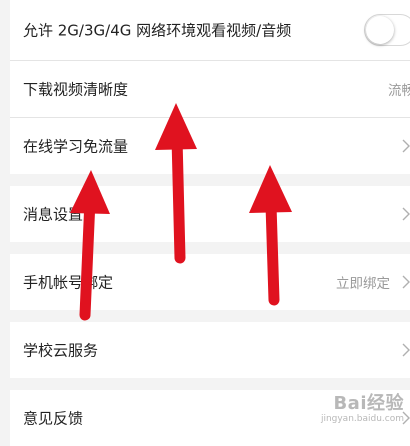  I want to click on baidu-jingyan-watermark: Bai经验 jingyan.baidu.com, so click(362, 406).